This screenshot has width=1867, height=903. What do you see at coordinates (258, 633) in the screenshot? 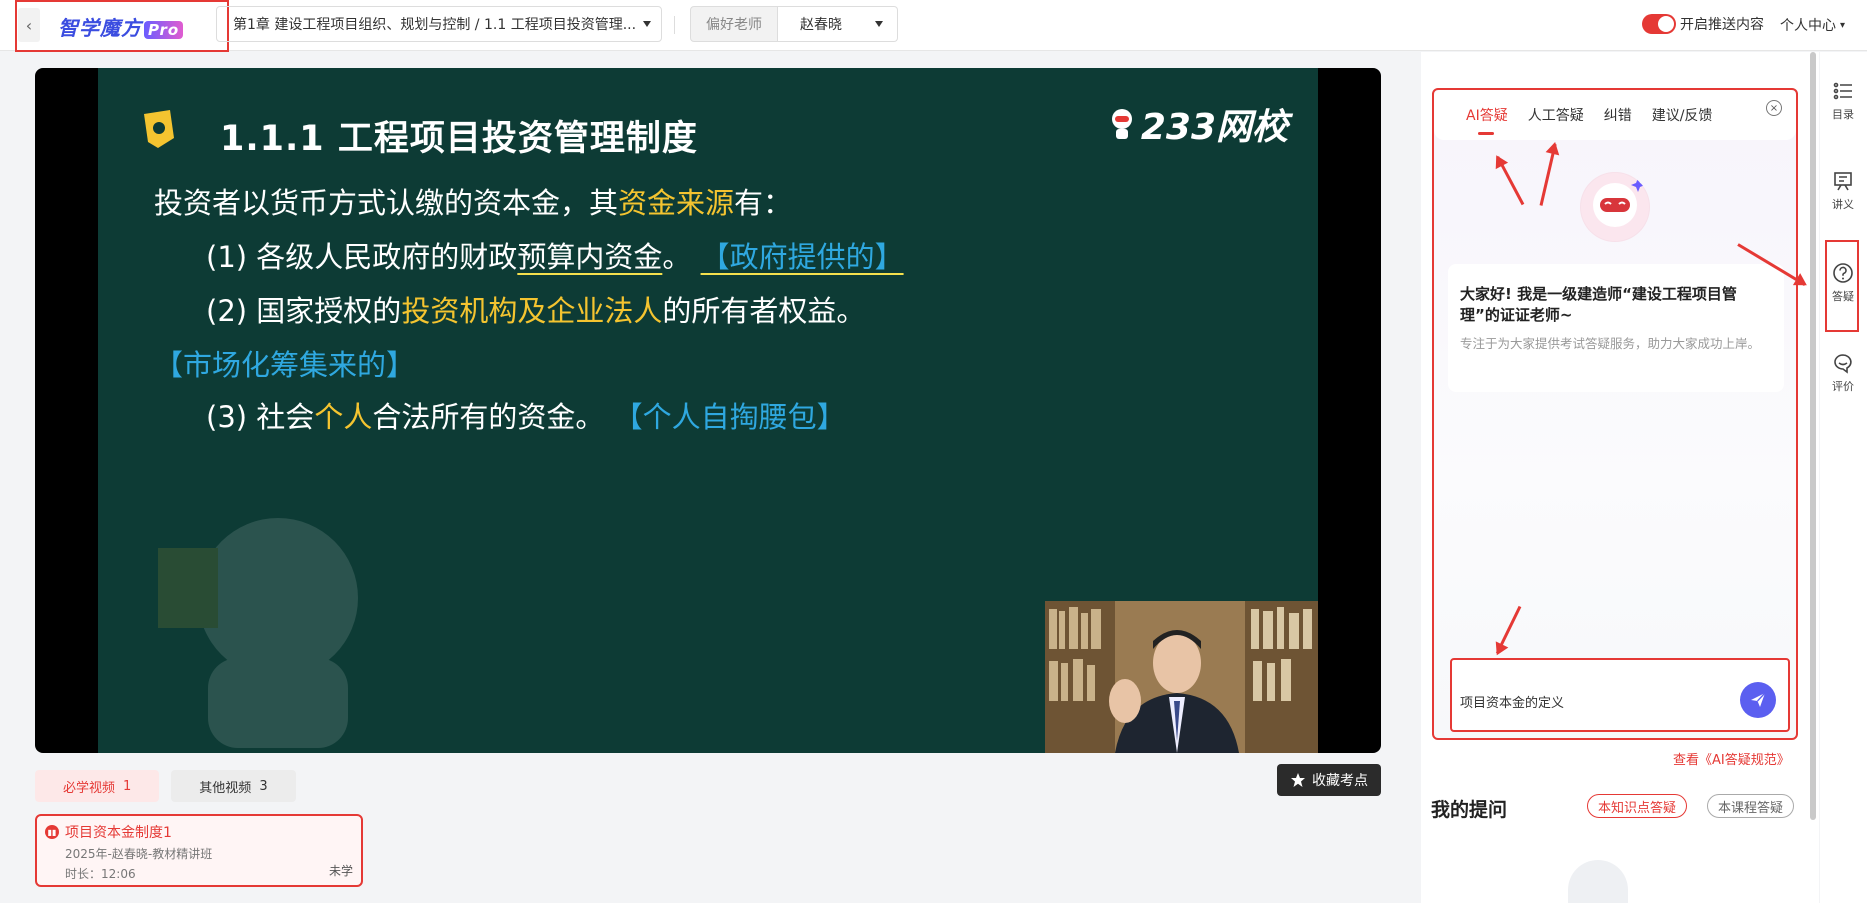
I see `mascot-watermark` at bounding box center [258, 633].